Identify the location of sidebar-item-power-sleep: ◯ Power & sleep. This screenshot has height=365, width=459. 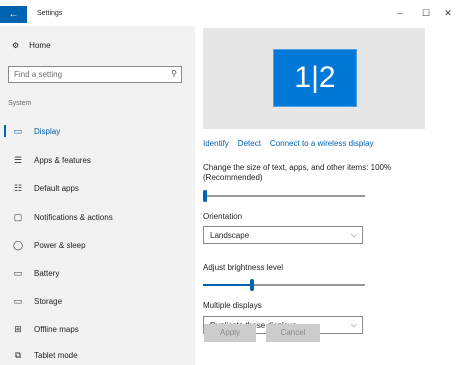
(97, 245).